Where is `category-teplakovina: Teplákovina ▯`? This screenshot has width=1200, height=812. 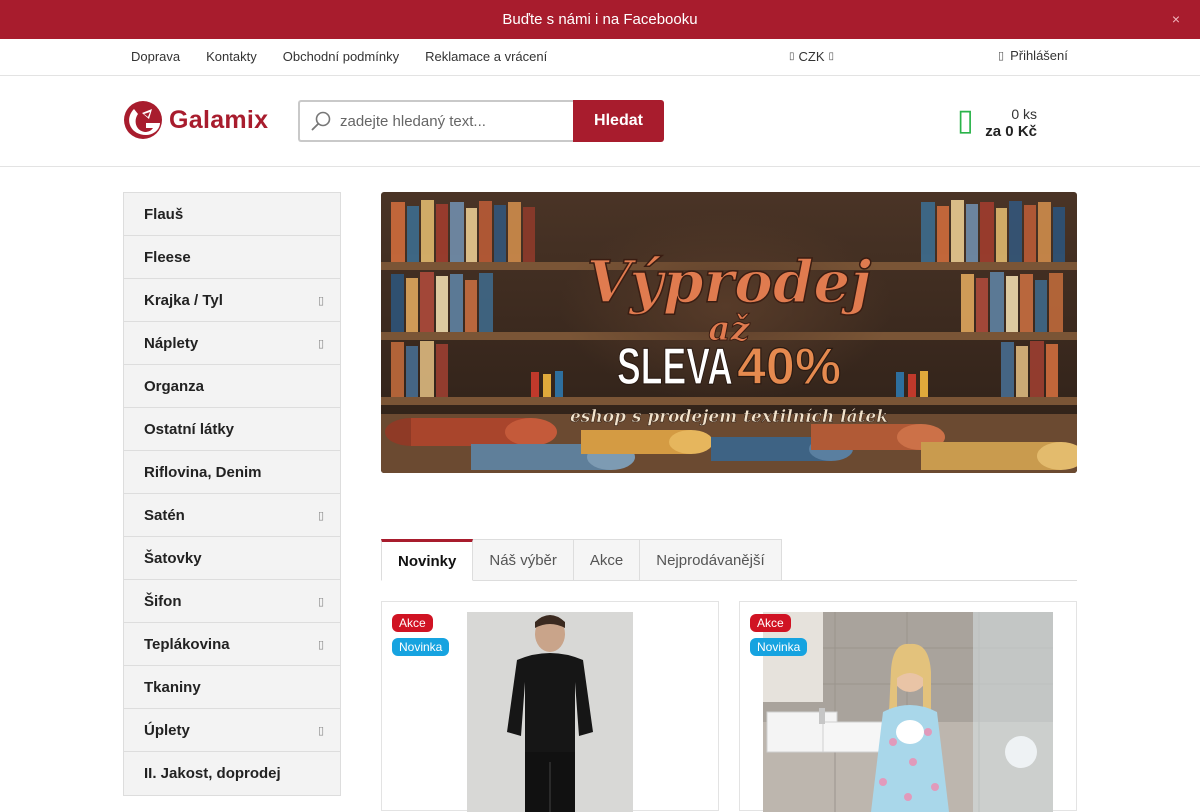
category-teplakovina: Teplákovina ▯ is located at coordinates (232, 644).